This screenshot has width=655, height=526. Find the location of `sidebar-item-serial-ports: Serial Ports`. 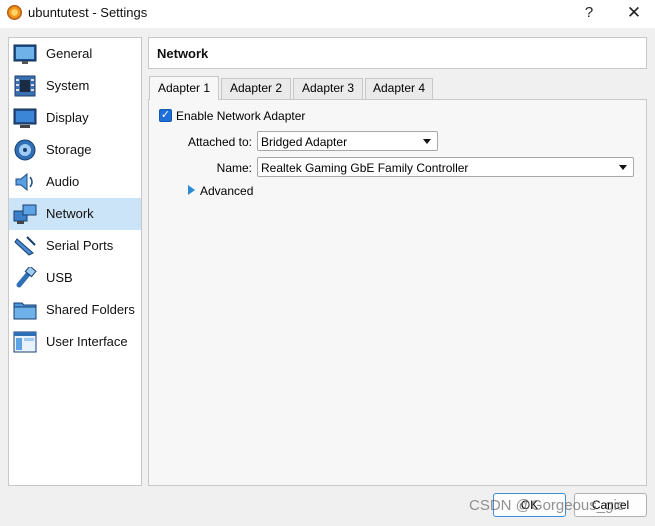

sidebar-item-serial-ports: Serial Ports is located at coordinates (75, 246).